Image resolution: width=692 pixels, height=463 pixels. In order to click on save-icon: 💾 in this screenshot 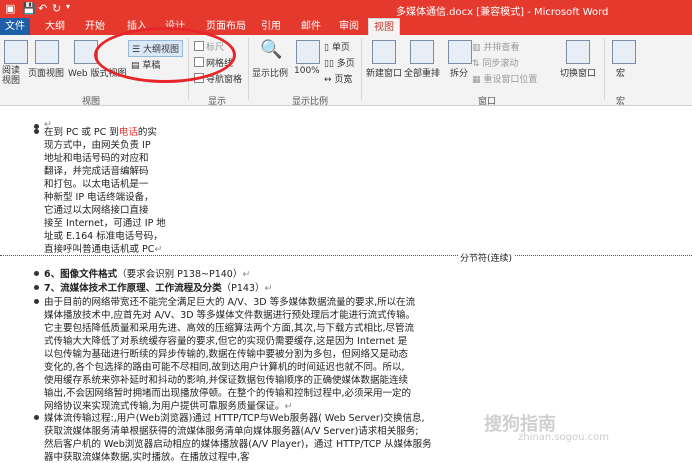, I will do `click(29, 8)`.